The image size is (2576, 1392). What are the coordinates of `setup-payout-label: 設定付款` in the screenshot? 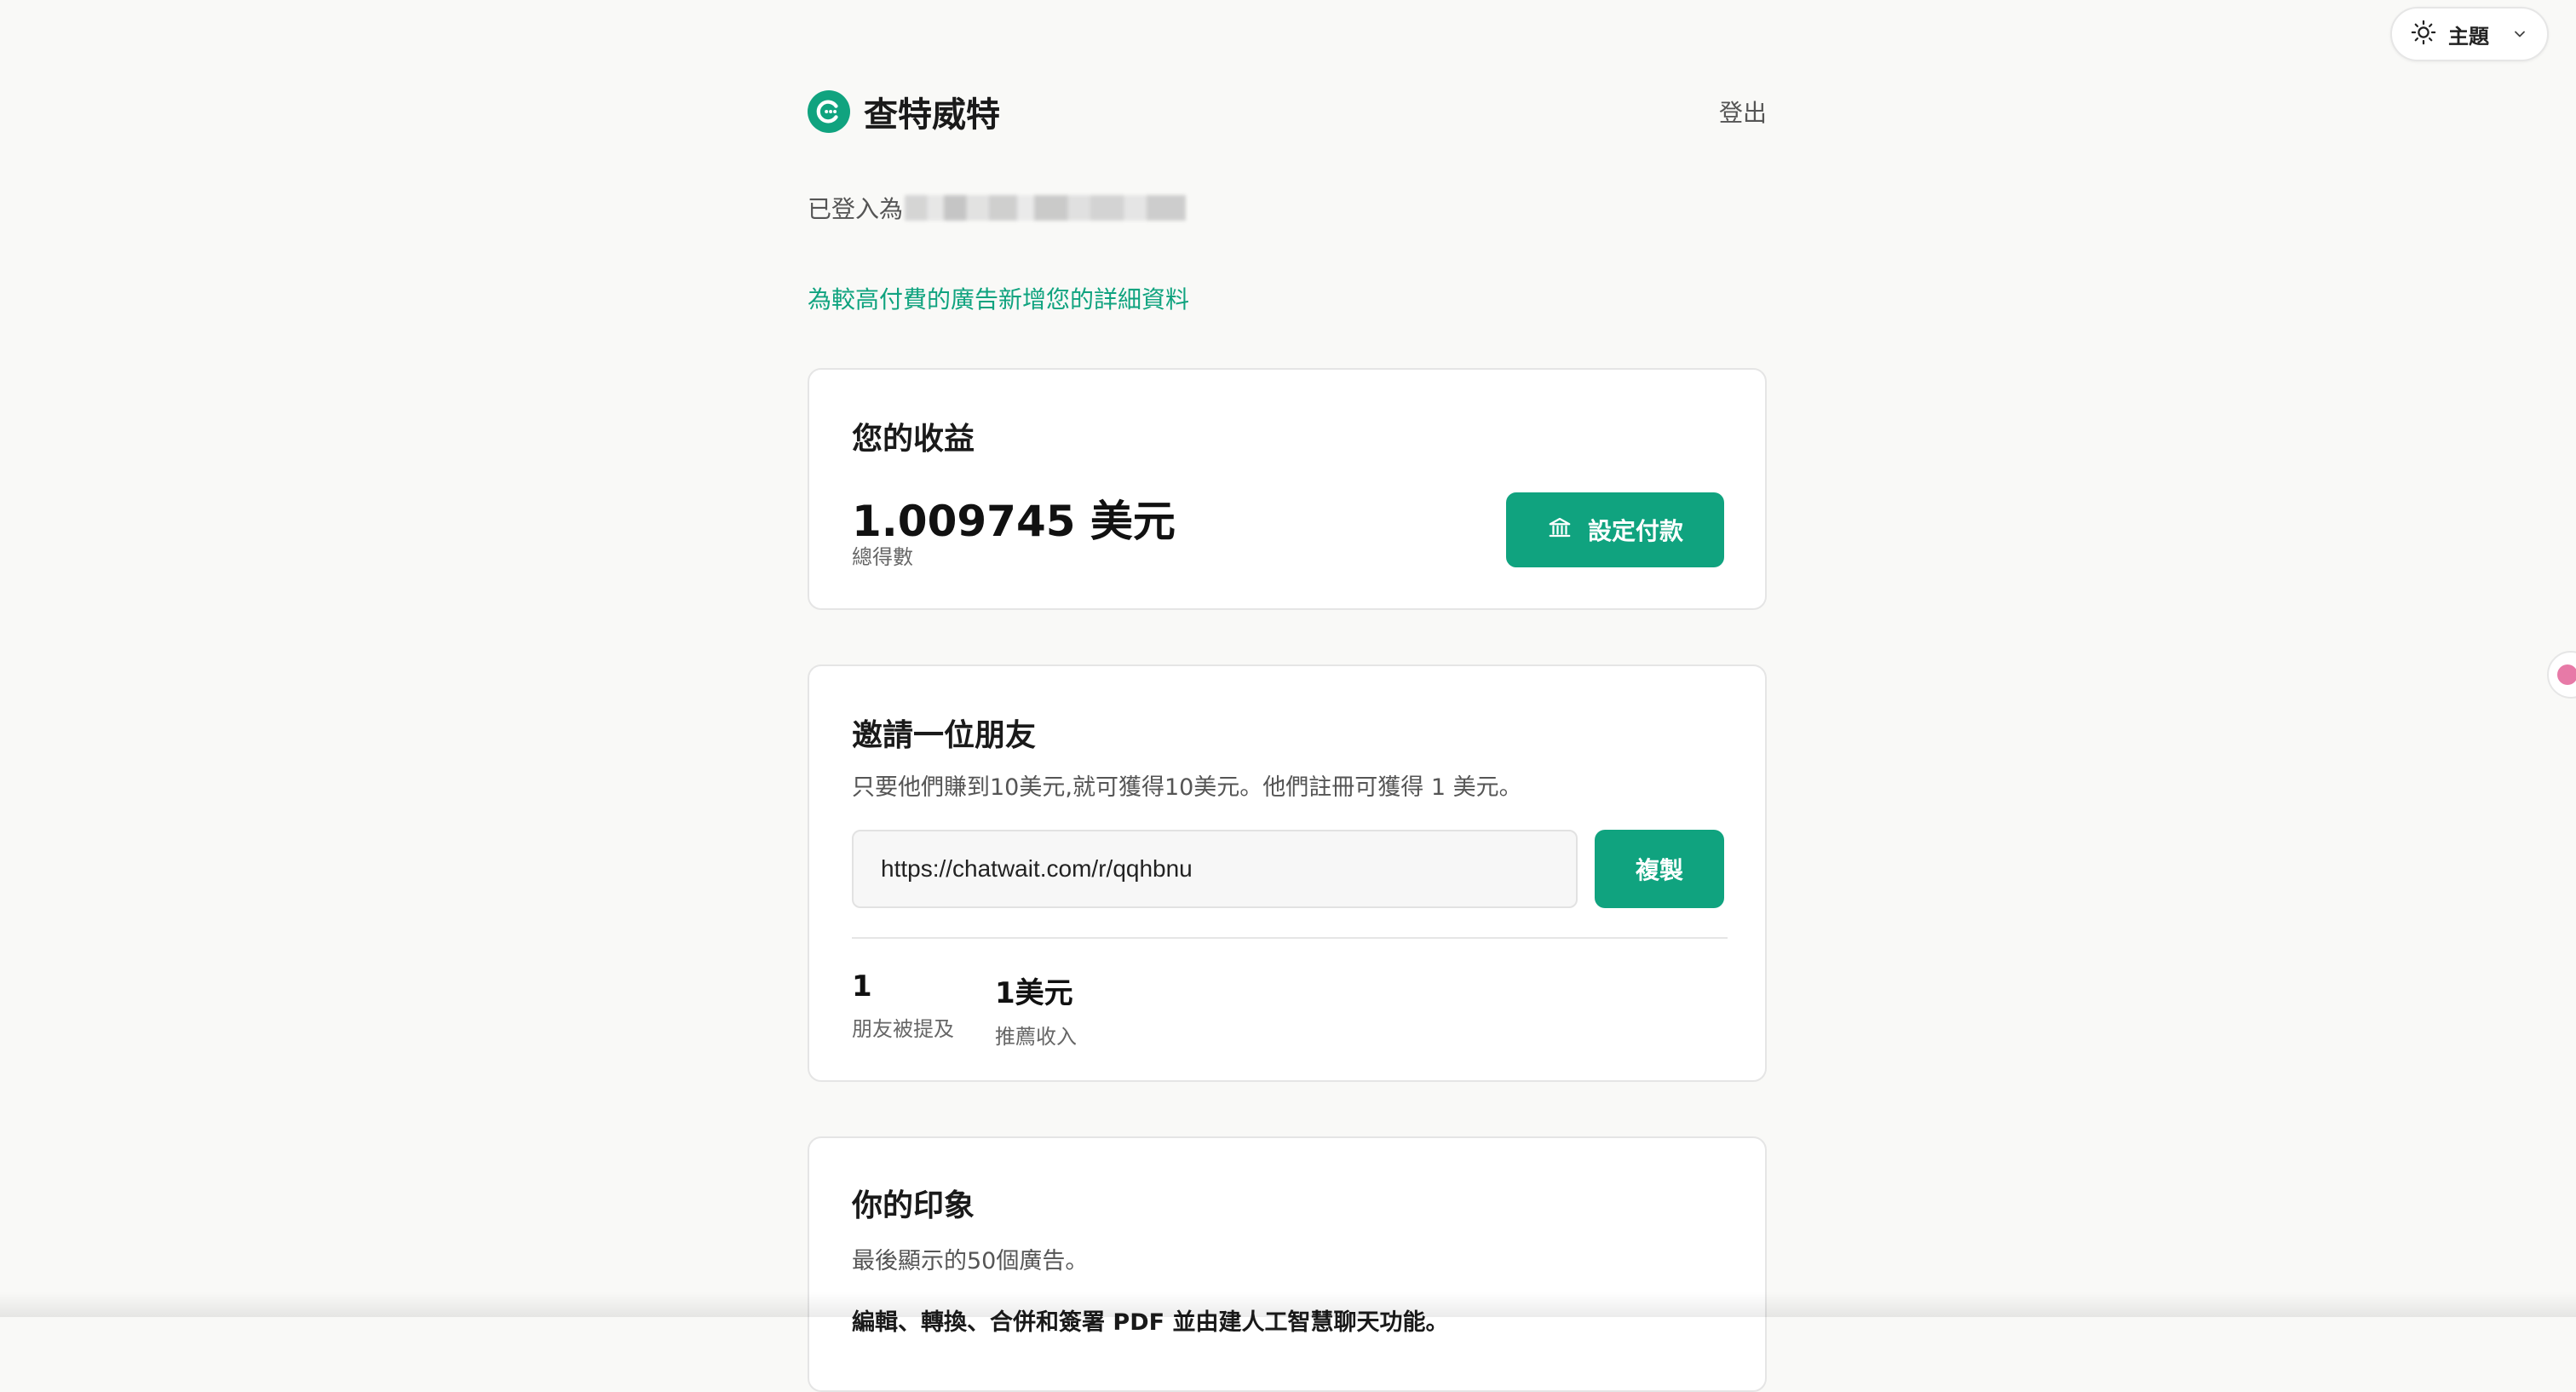 It's located at (1635, 530).